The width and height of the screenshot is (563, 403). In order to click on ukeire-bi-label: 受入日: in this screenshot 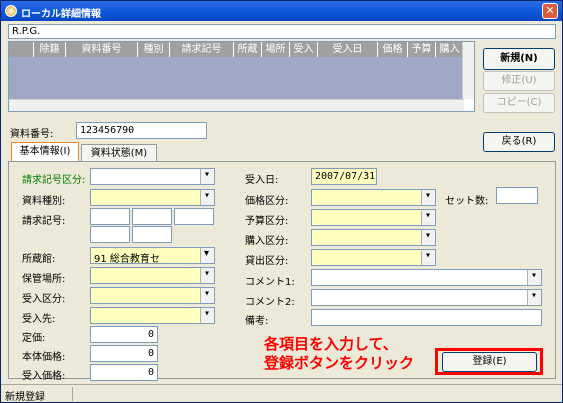, I will do `click(262, 180)`.